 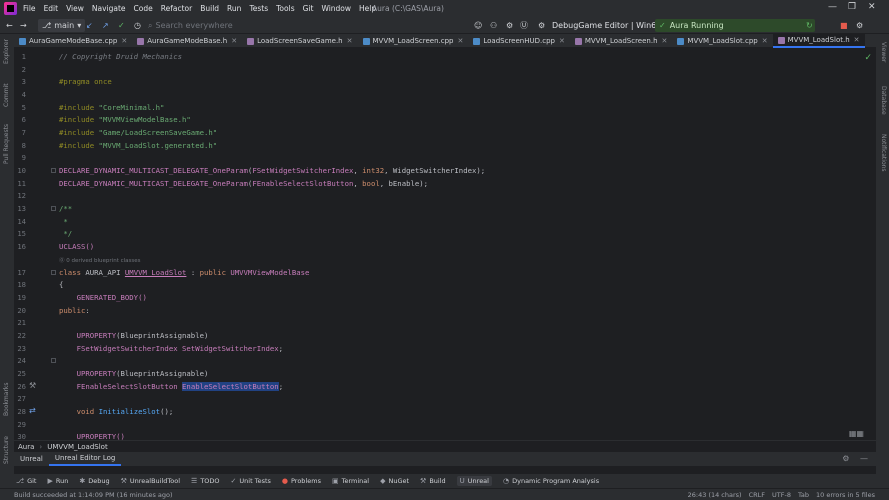 What do you see at coordinates (621, 41) in the screenshot?
I see `tab-mvvm-loadscreen-h: MVVM_LoadScreen.h ✕` at bounding box center [621, 41].